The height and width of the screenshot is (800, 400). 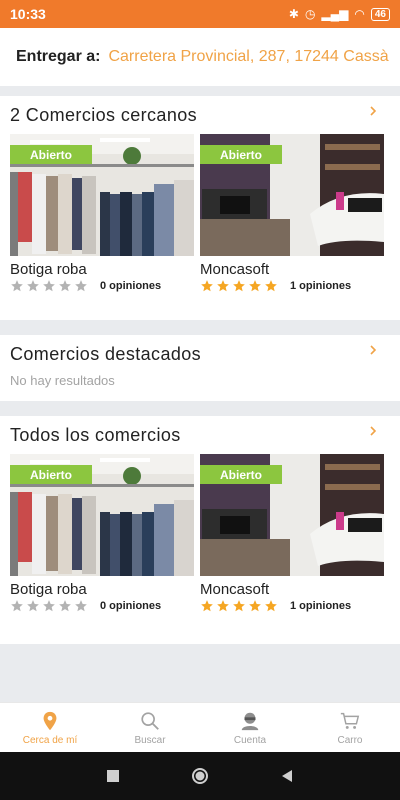 What do you see at coordinates (62, 380) in the screenshot?
I see `empty-message: No hay resultados` at bounding box center [62, 380].